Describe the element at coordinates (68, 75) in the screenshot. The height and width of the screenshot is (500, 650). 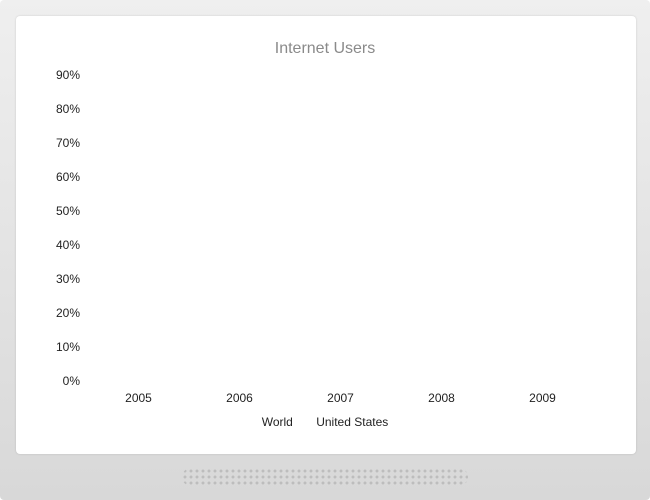
I see `y-tick-label: 90%` at that location.